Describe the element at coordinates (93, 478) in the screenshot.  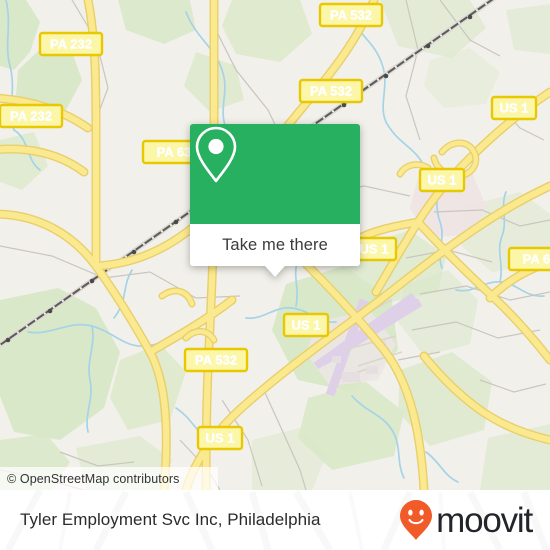
I see `osm-attribution-text: © OpenStreetMap contributors` at that location.